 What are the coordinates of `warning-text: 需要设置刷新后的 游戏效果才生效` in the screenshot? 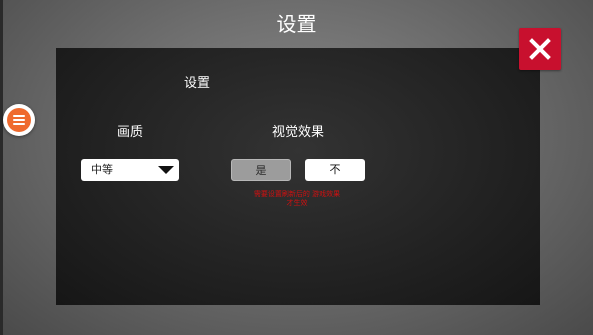 It's located at (297, 198).